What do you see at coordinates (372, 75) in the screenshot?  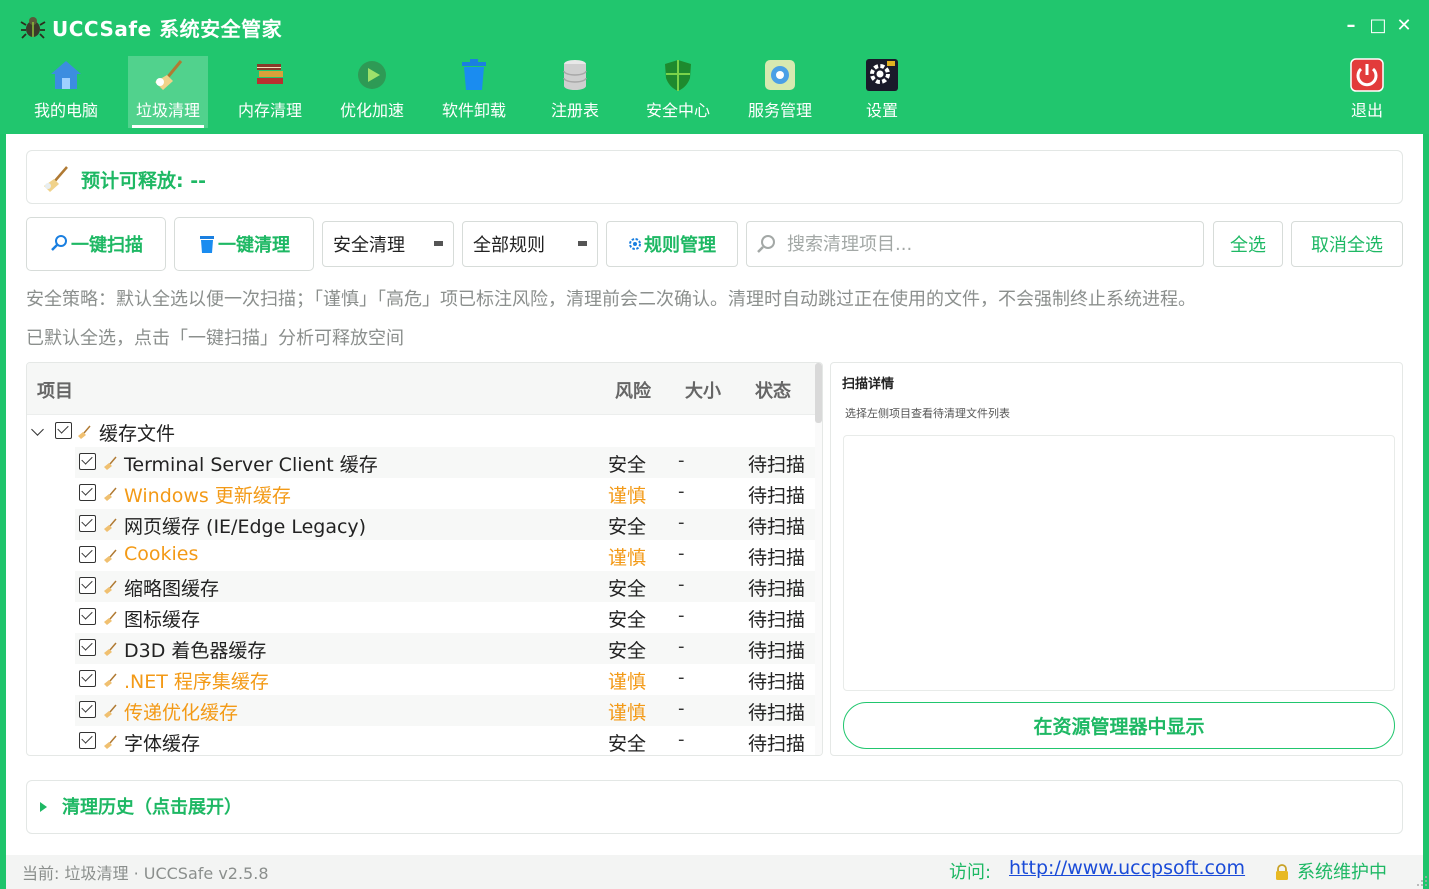 I see `play-icon` at bounding box center [372, 75].